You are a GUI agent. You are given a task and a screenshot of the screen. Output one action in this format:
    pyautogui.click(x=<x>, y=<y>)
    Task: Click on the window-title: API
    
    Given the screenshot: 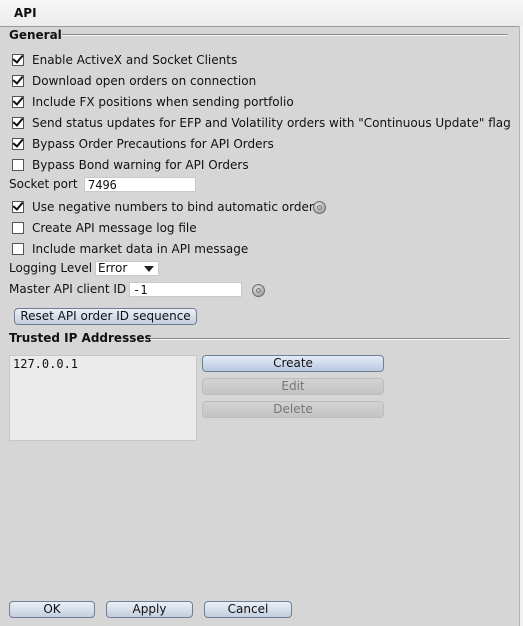 What is the action you would take?
    pyautogui.click(x=25, y=13)
    